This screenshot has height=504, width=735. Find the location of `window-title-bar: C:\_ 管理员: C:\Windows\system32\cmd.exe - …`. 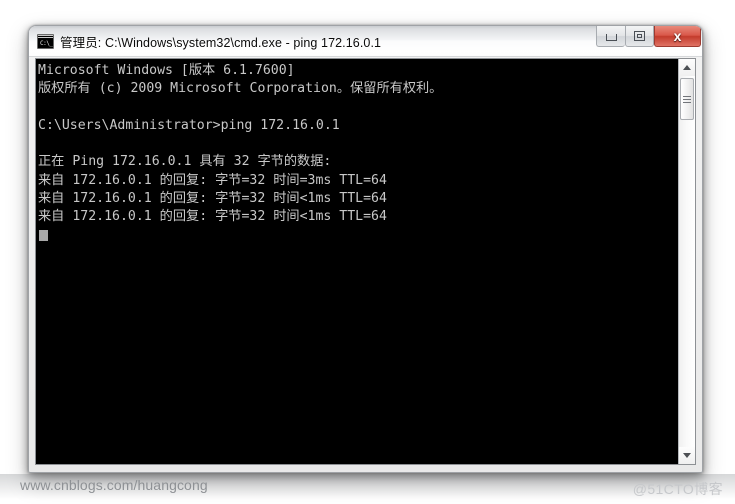

window-title-bar: C:\_ 管理员: C:\Windows\system32\cmd.exe - … is located at coordinates (365, 41).